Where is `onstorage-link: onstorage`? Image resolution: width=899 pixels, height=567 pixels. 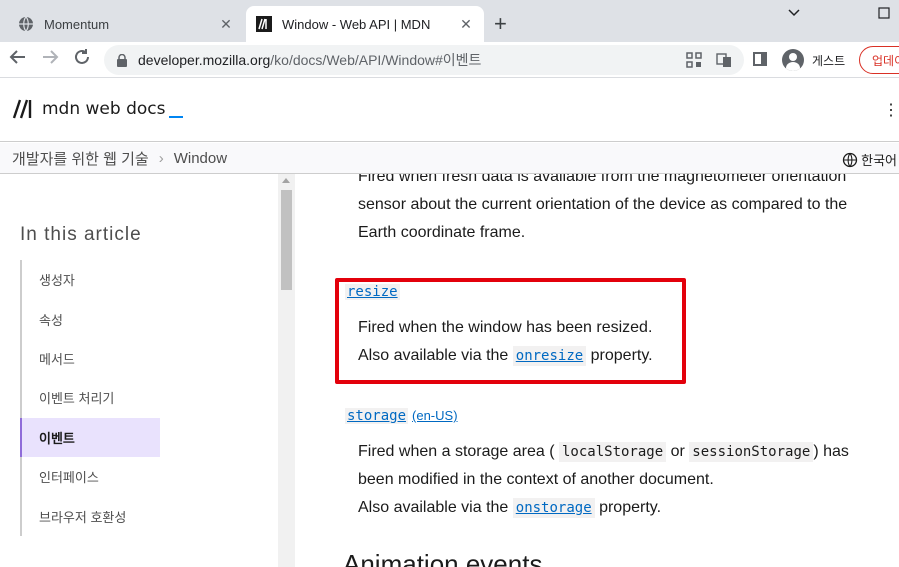 onstorage-link: onstorage is located at coordinates (553, 508).